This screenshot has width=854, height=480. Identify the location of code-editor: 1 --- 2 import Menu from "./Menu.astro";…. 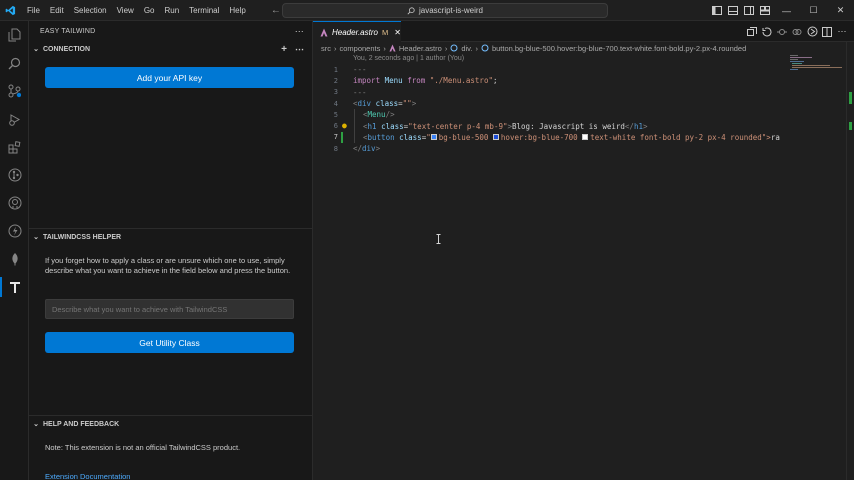
(549, 109).